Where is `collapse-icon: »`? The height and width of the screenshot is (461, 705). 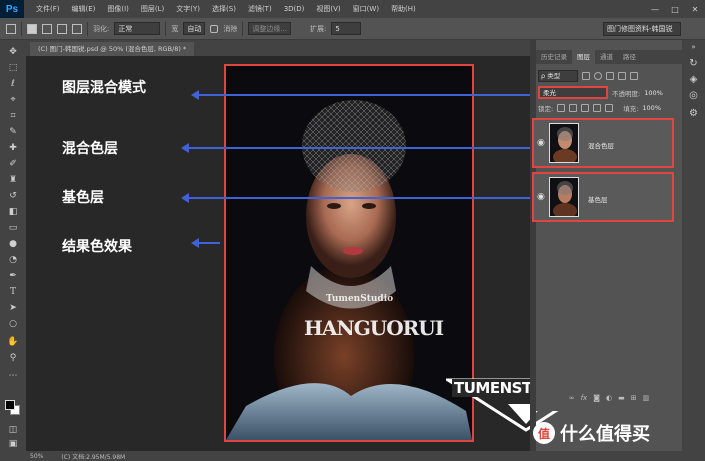
collapse-icon: » is located at coordinates (693, 47).